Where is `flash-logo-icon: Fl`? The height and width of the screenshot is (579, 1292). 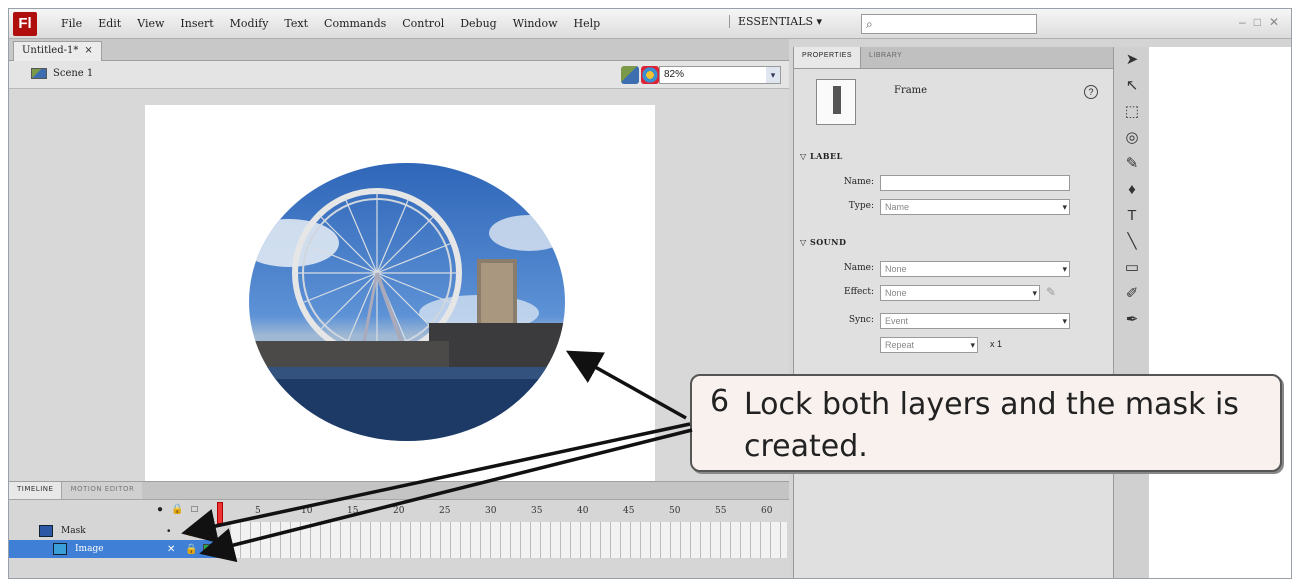
flash-logo-icon: Fl is located at coordinates (25, 23).